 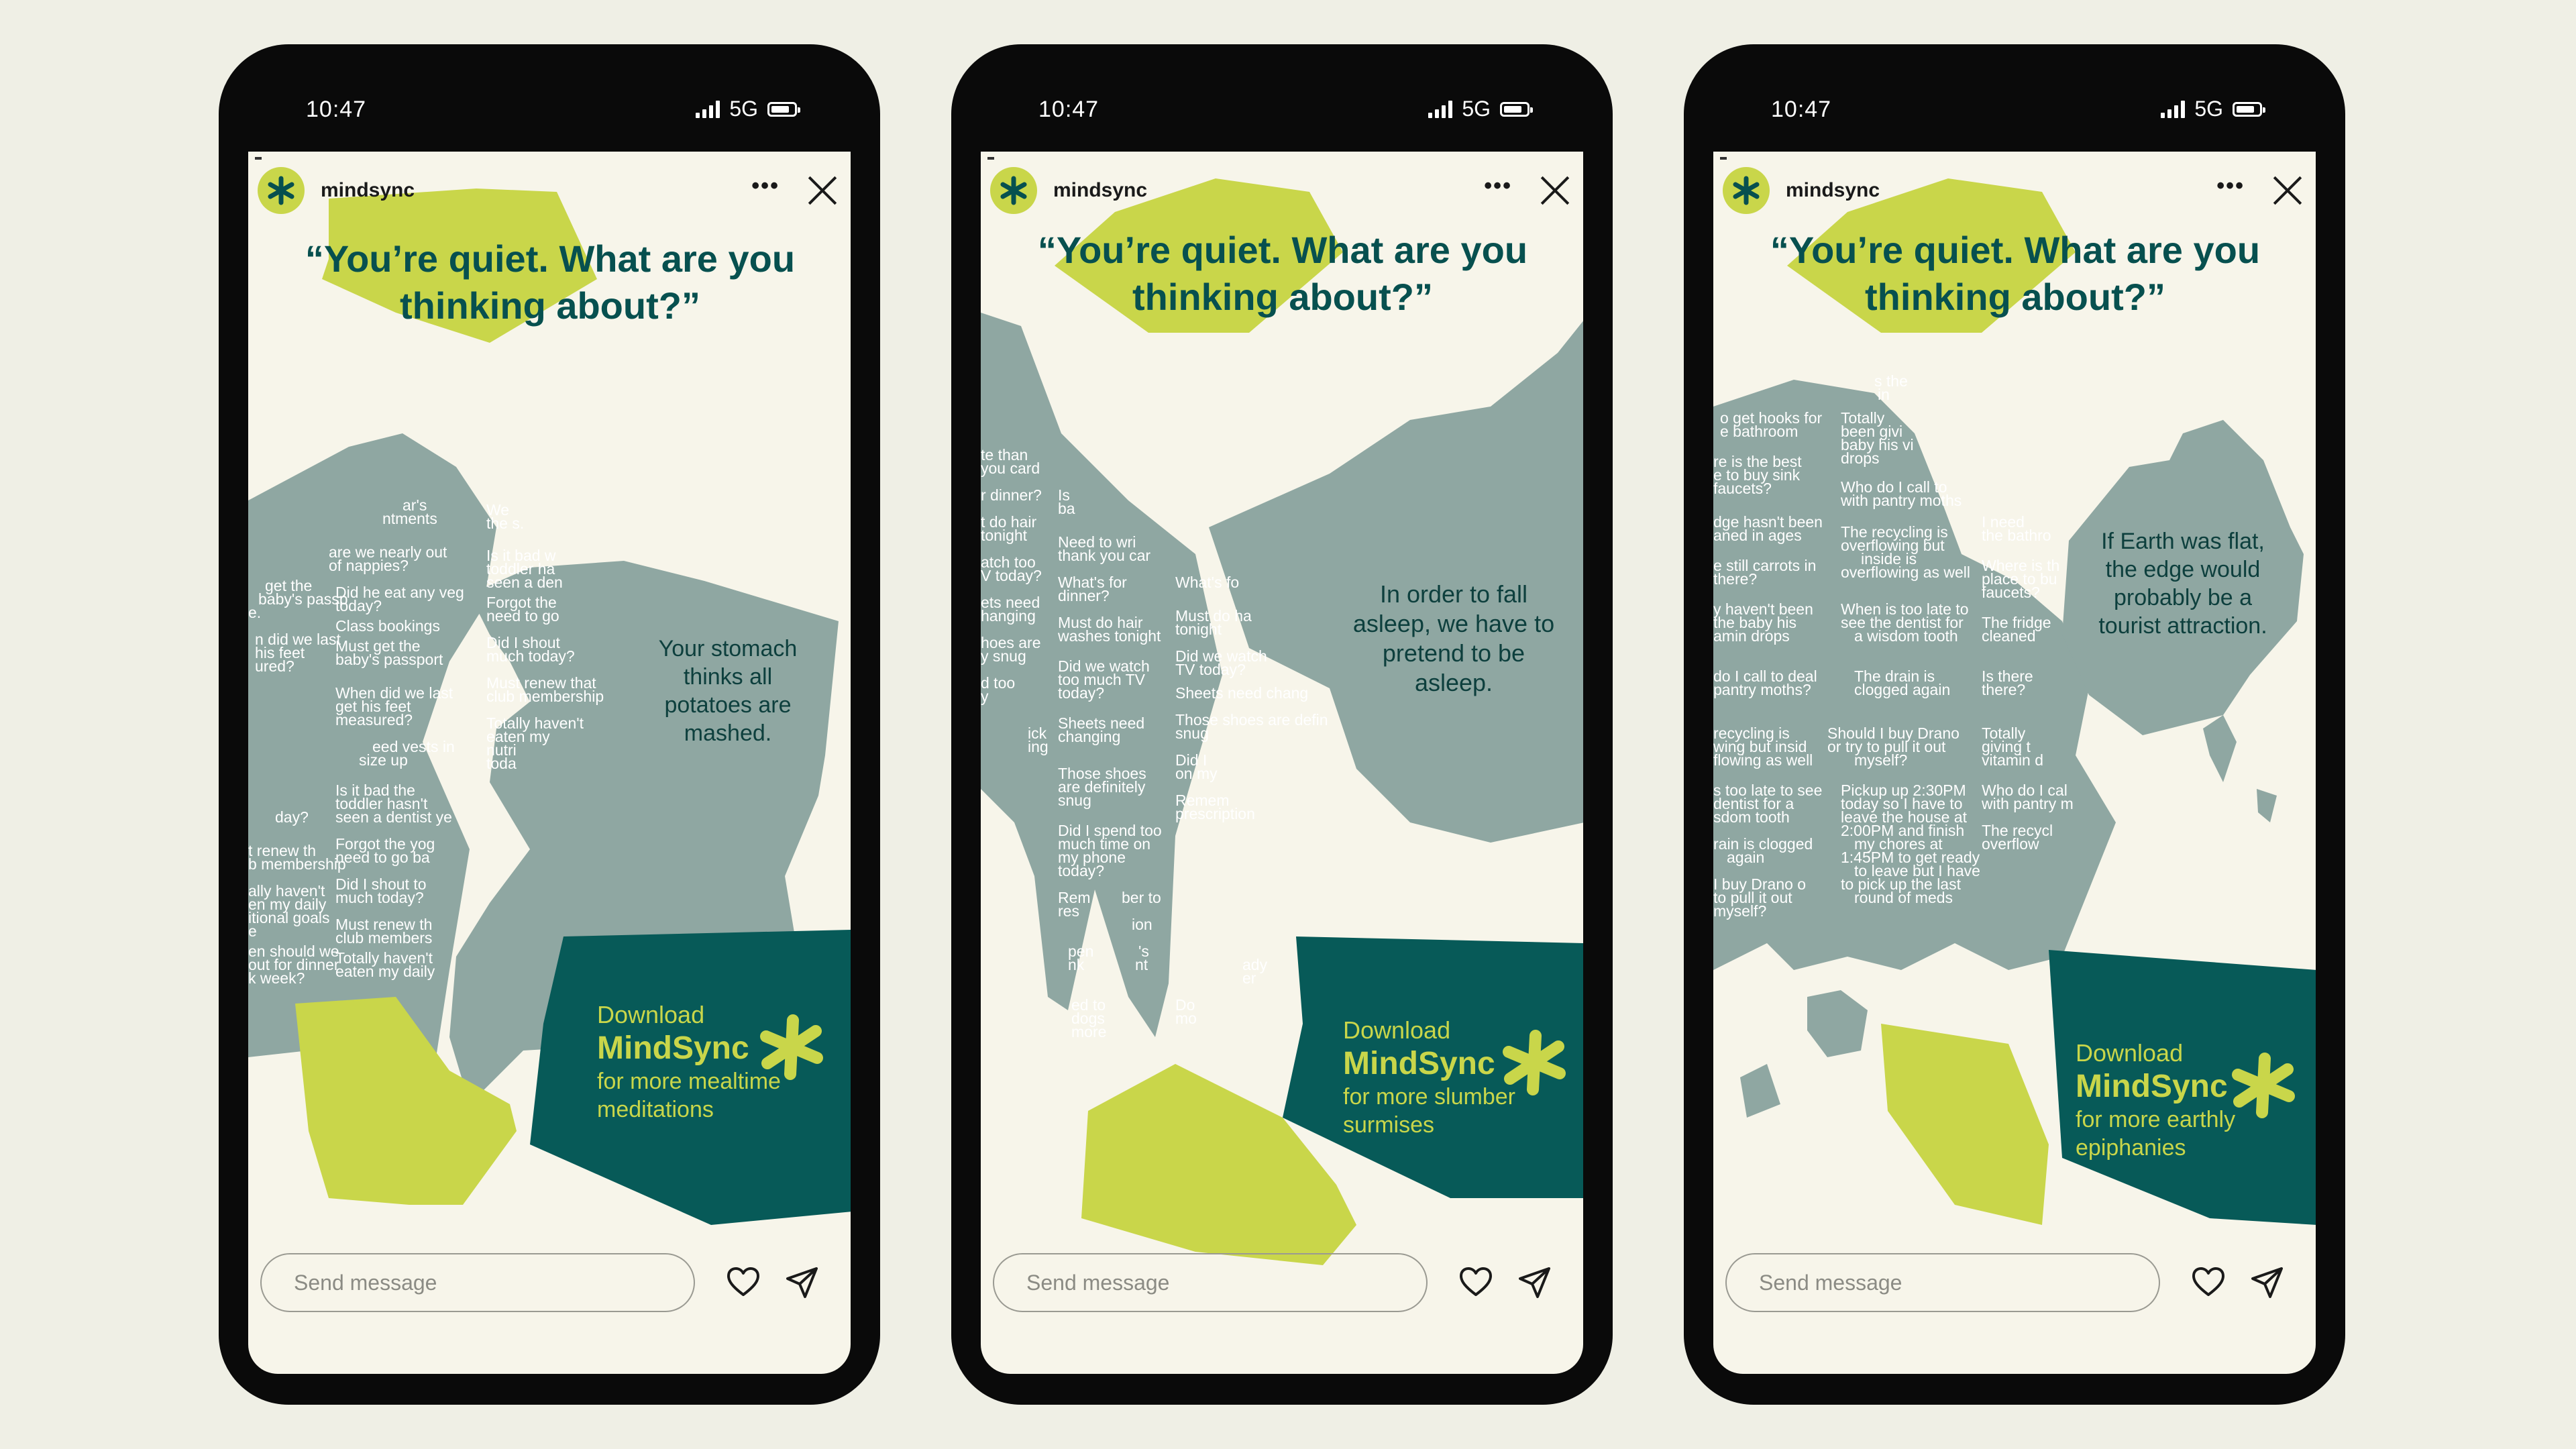 I want to click on svg-text: res, so click(x=1068, y=911).